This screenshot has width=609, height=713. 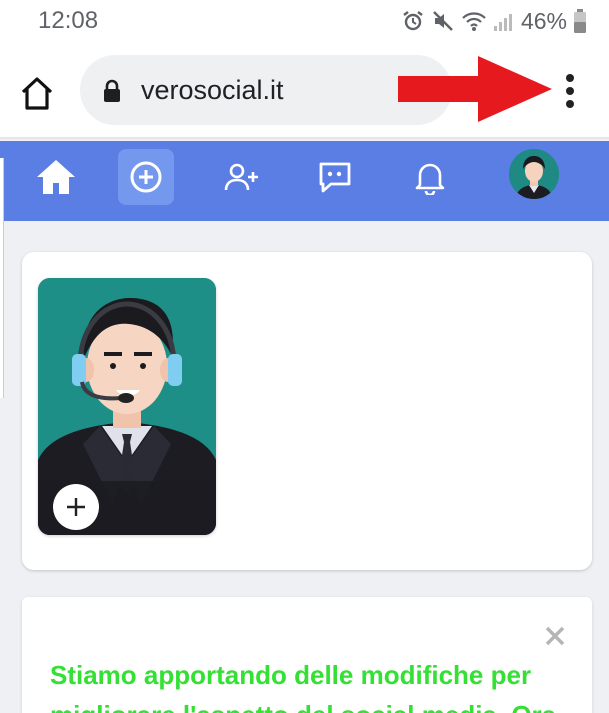 What do you see at coordinates (555, 636) in the screenshot?
I see `close-icon` at bounding box center [555, 636].